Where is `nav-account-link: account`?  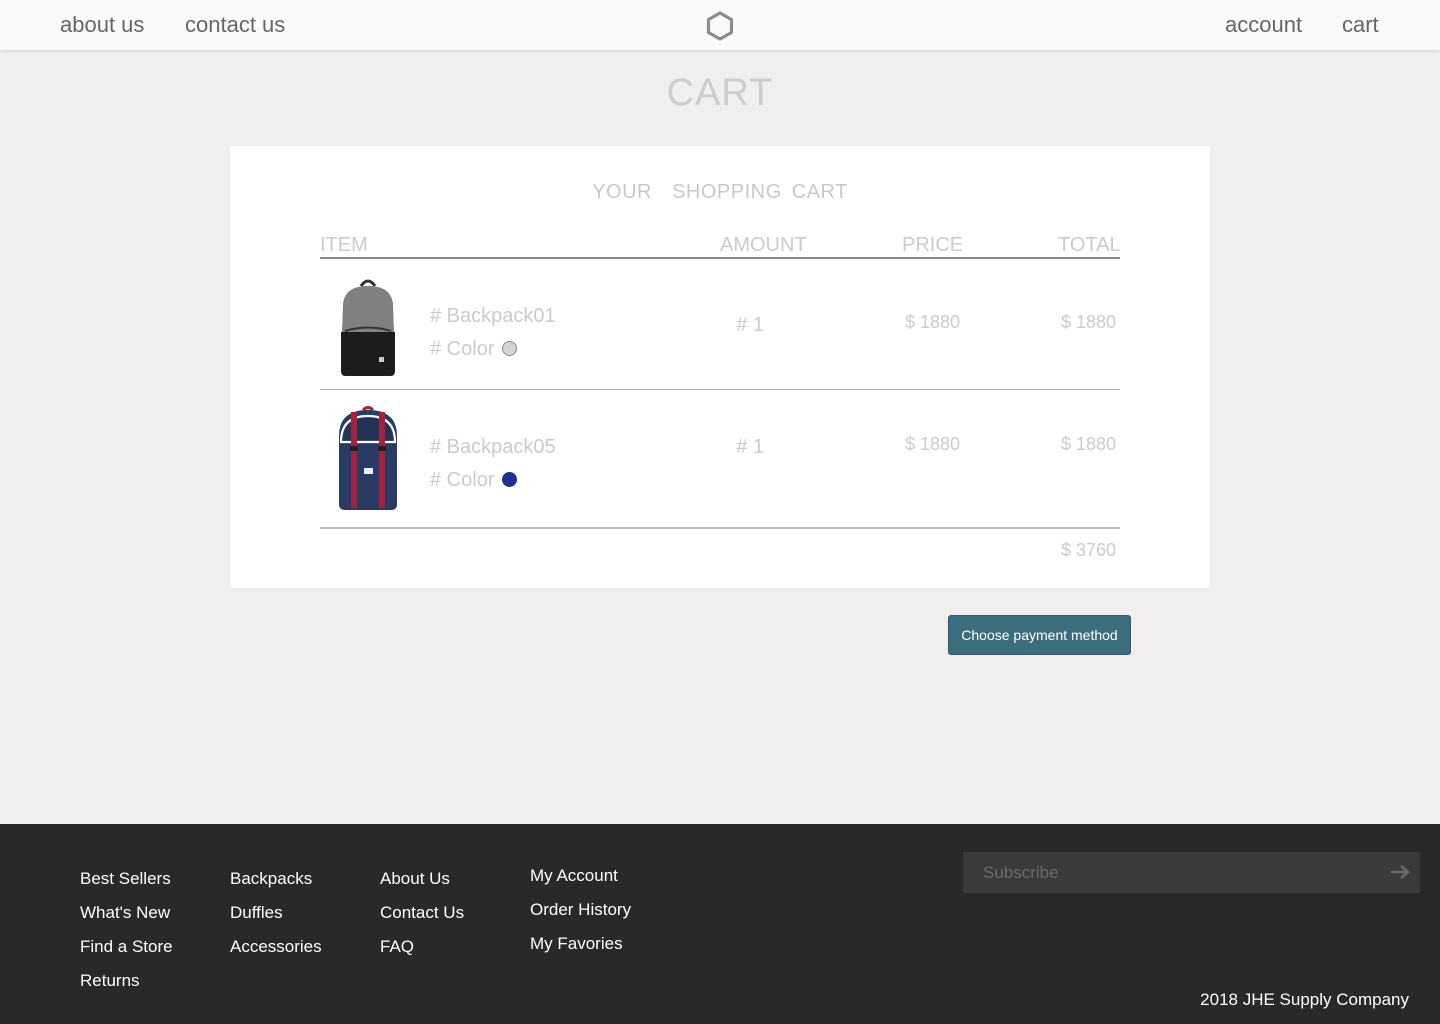 nav-account-link: account is located at coordinates (1263, 25).